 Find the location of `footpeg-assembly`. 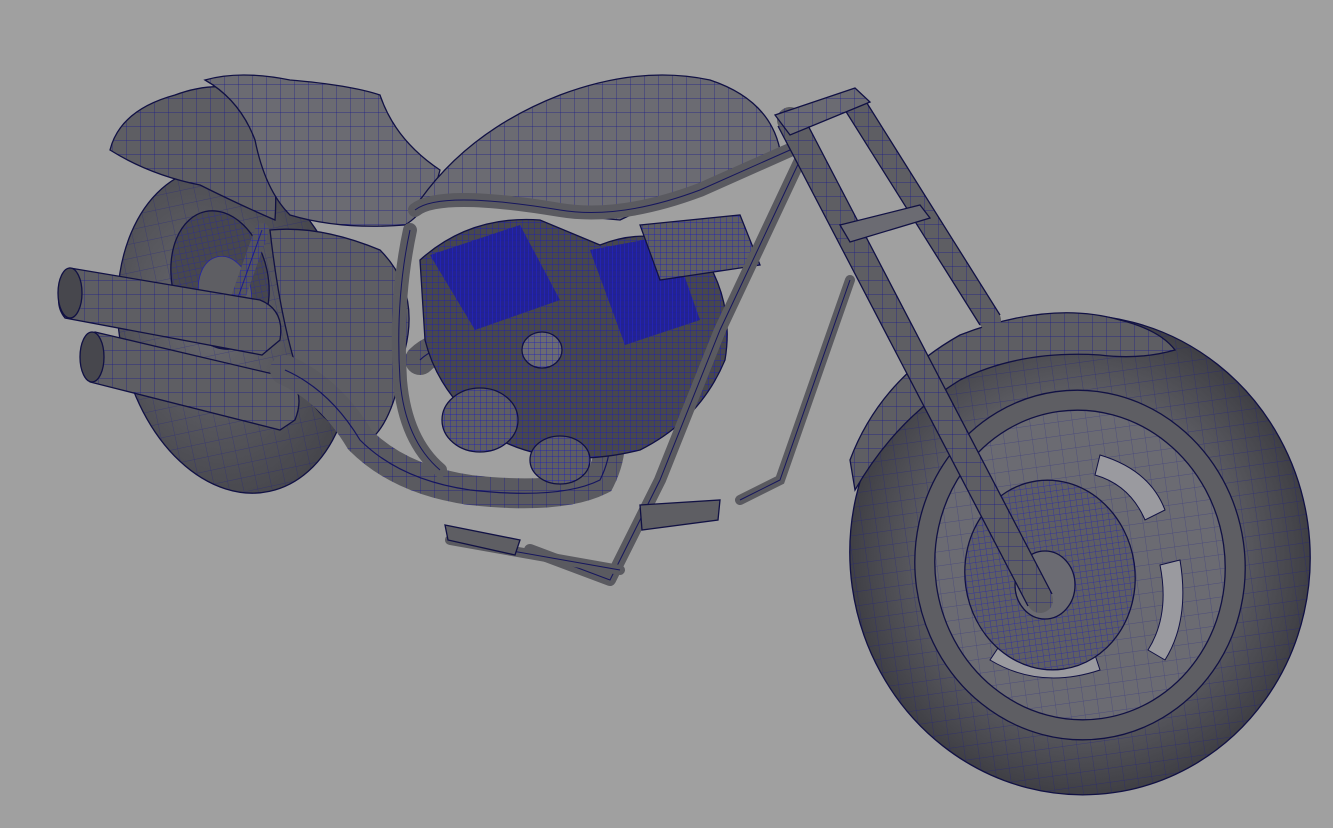

footpeg-assembly is located at coordinates (582, 527).